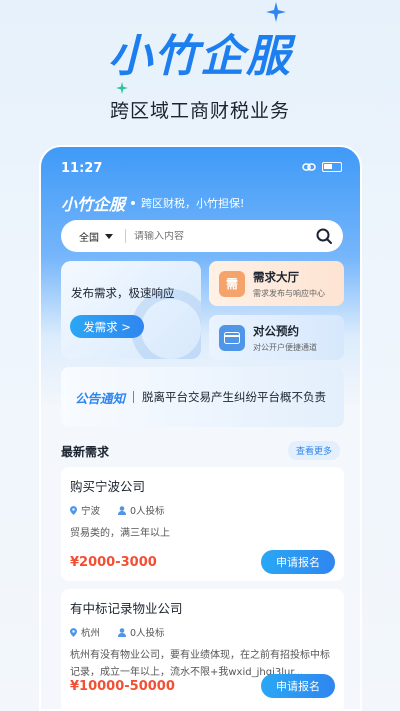 The width and height of the screenshot is (400, 711). Describe the element at coordinates (131, 310) in the screenshot. I see `publish-card: 发布需求，极速响应 发需求 >` at that location.